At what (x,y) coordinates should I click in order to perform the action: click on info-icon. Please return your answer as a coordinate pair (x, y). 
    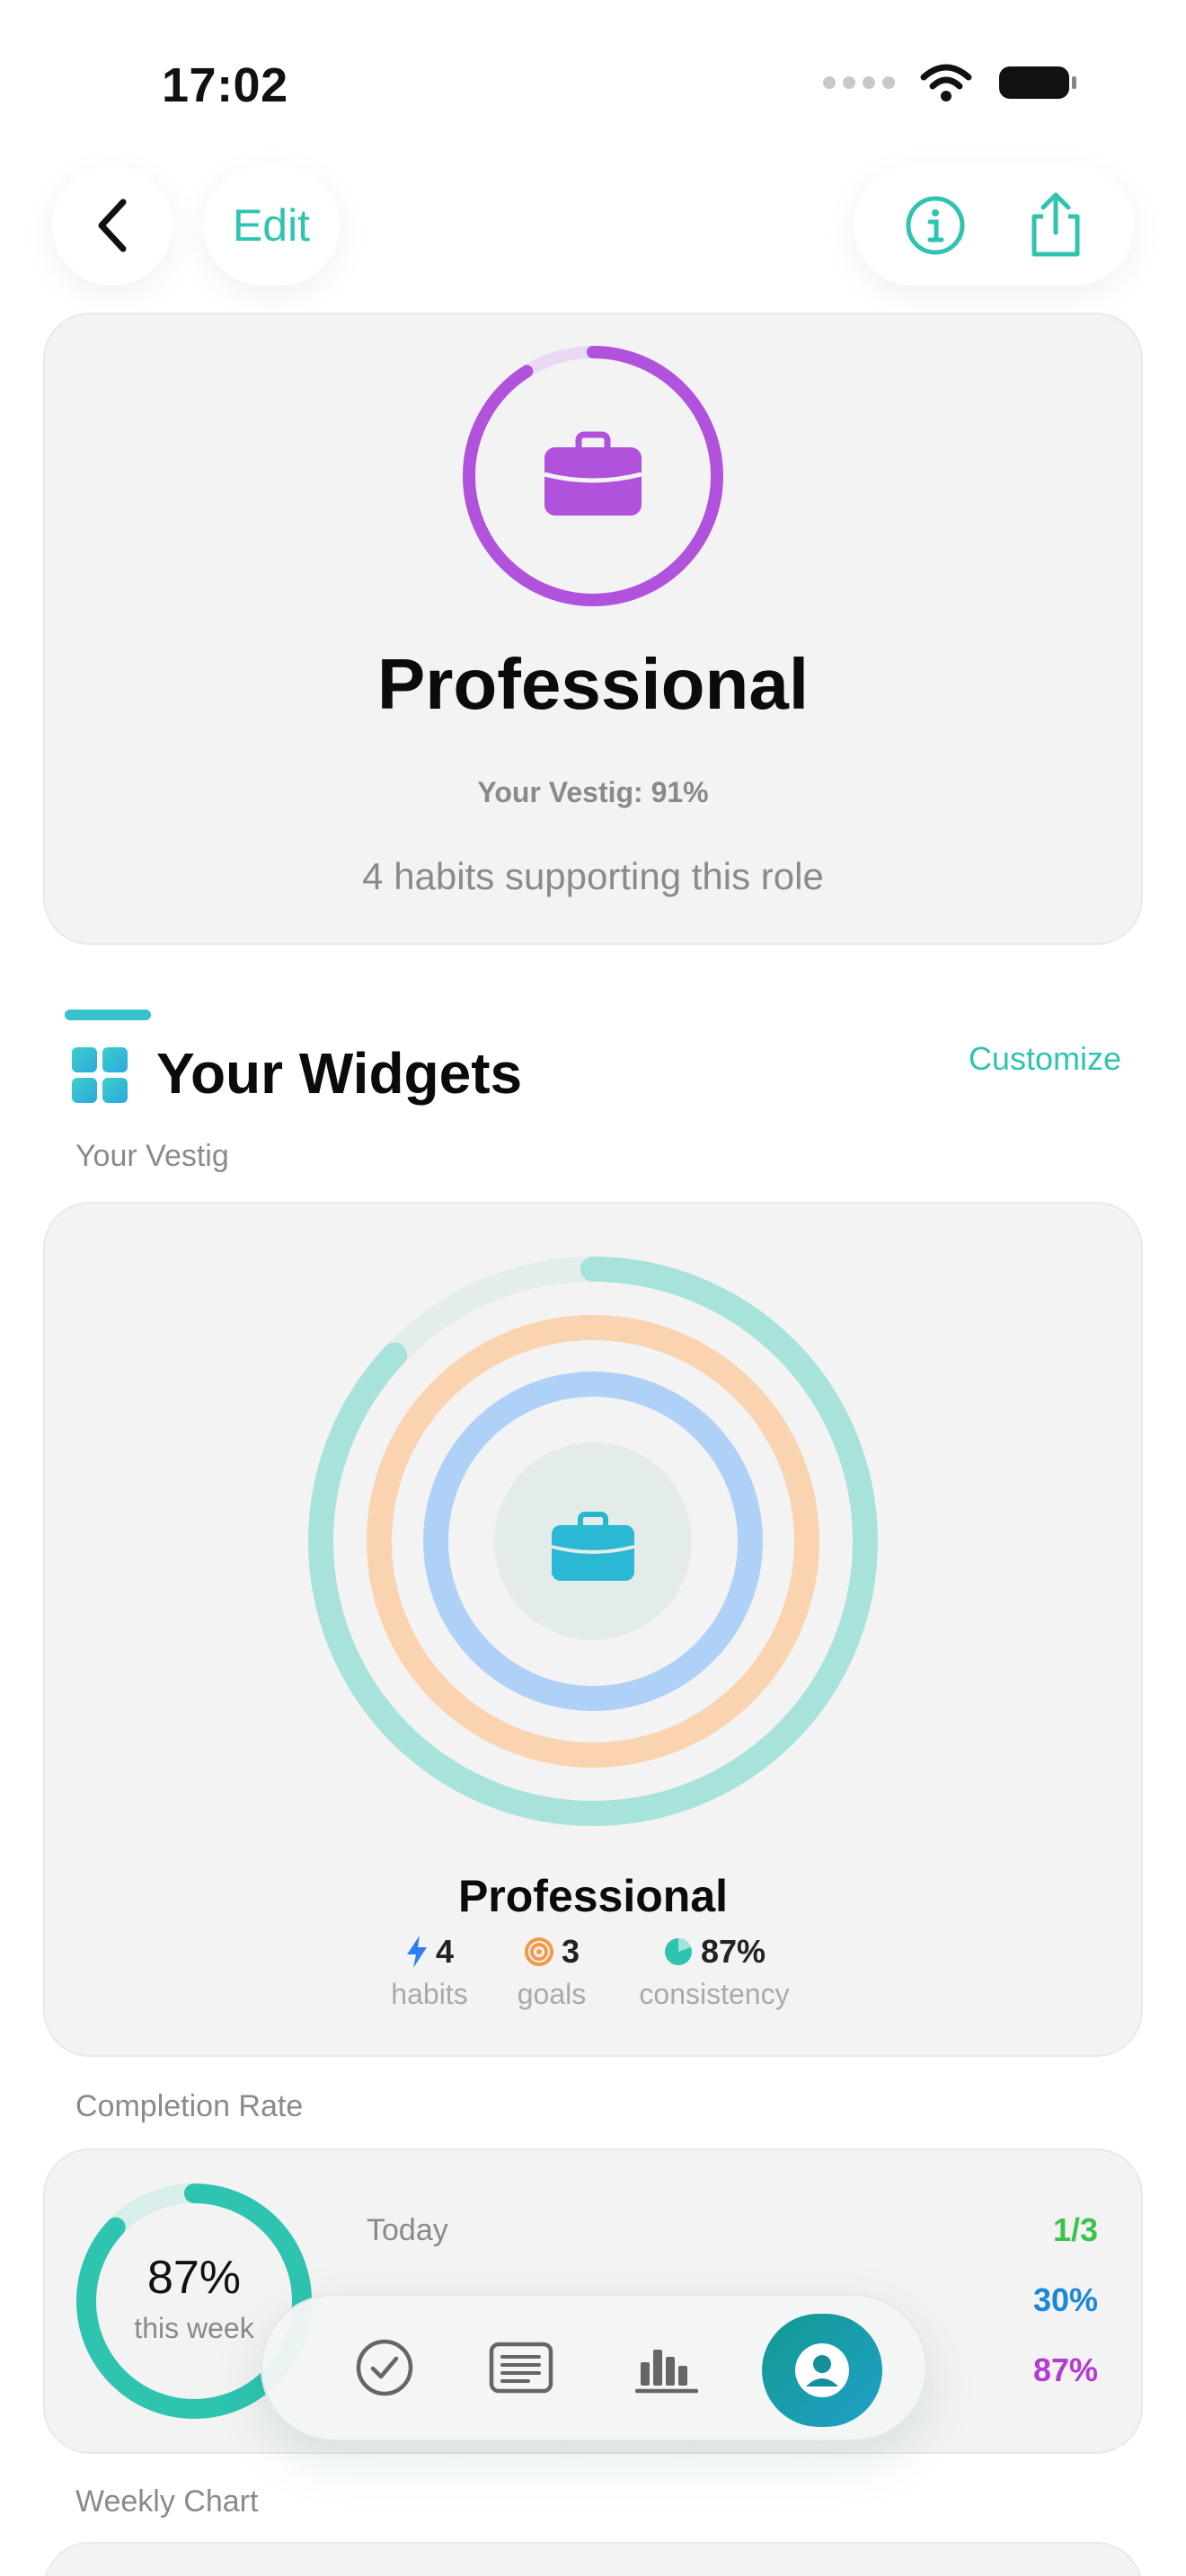
    Looking at the image, I should click on (935, 225).